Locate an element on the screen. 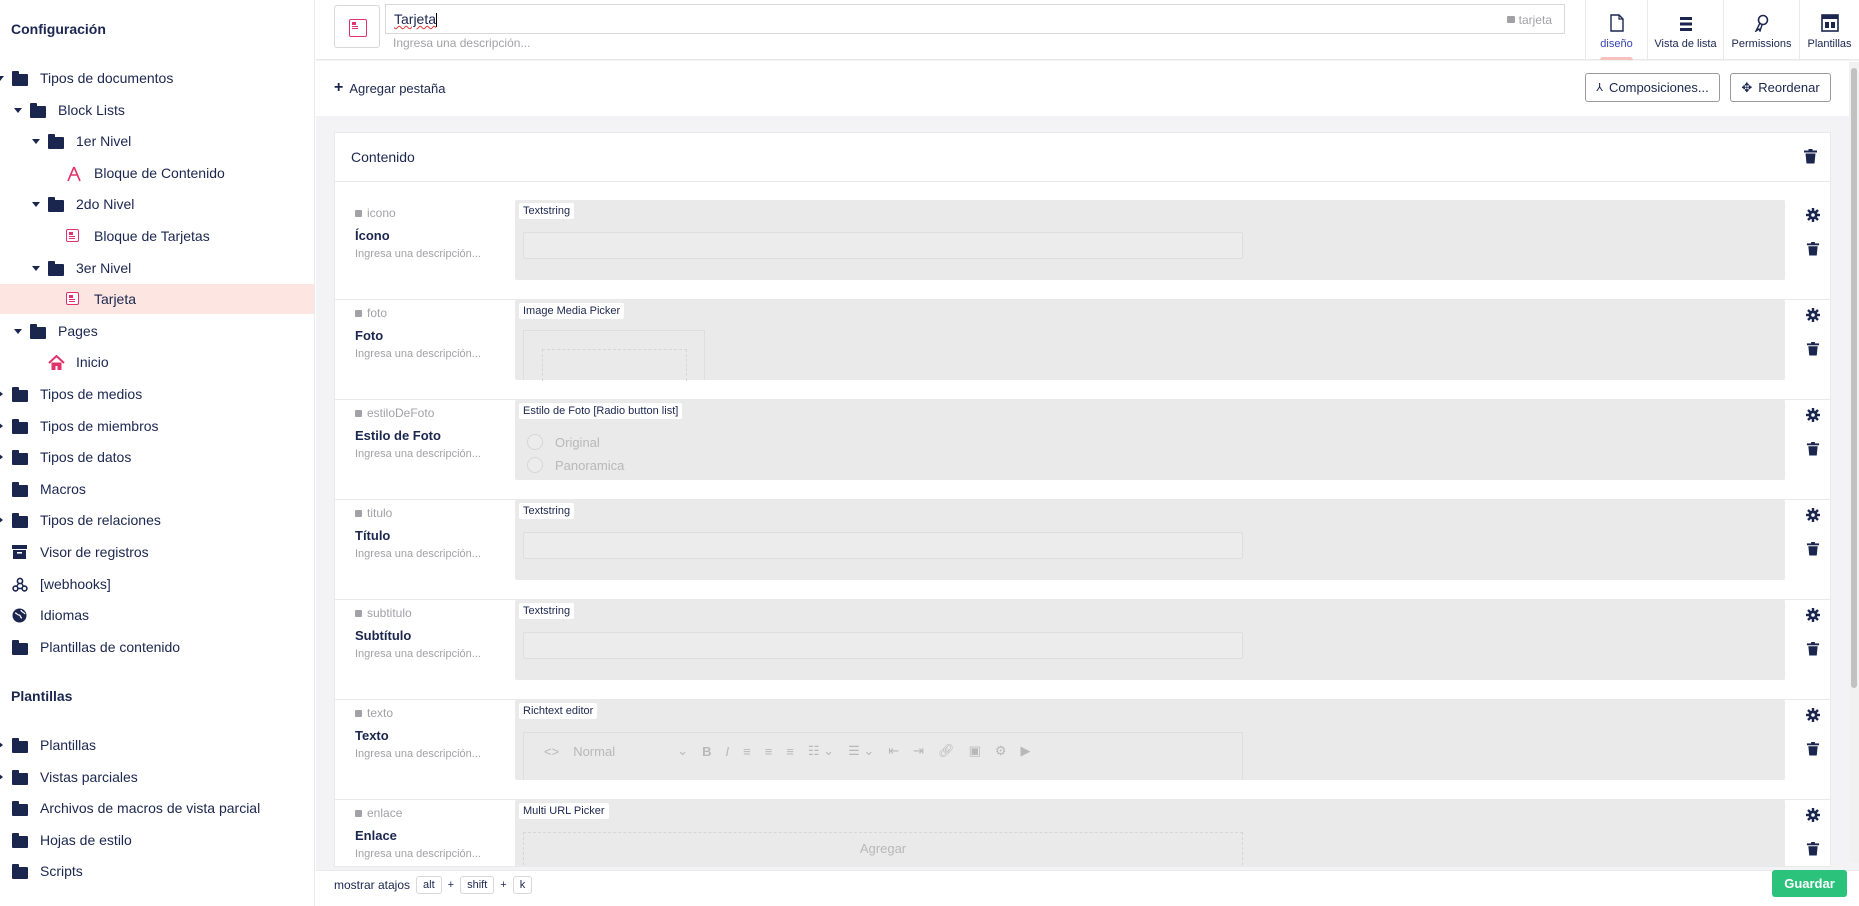 This screenshot has width=1859, height=906. property-alias: foto is located at coordinates (371, 313).